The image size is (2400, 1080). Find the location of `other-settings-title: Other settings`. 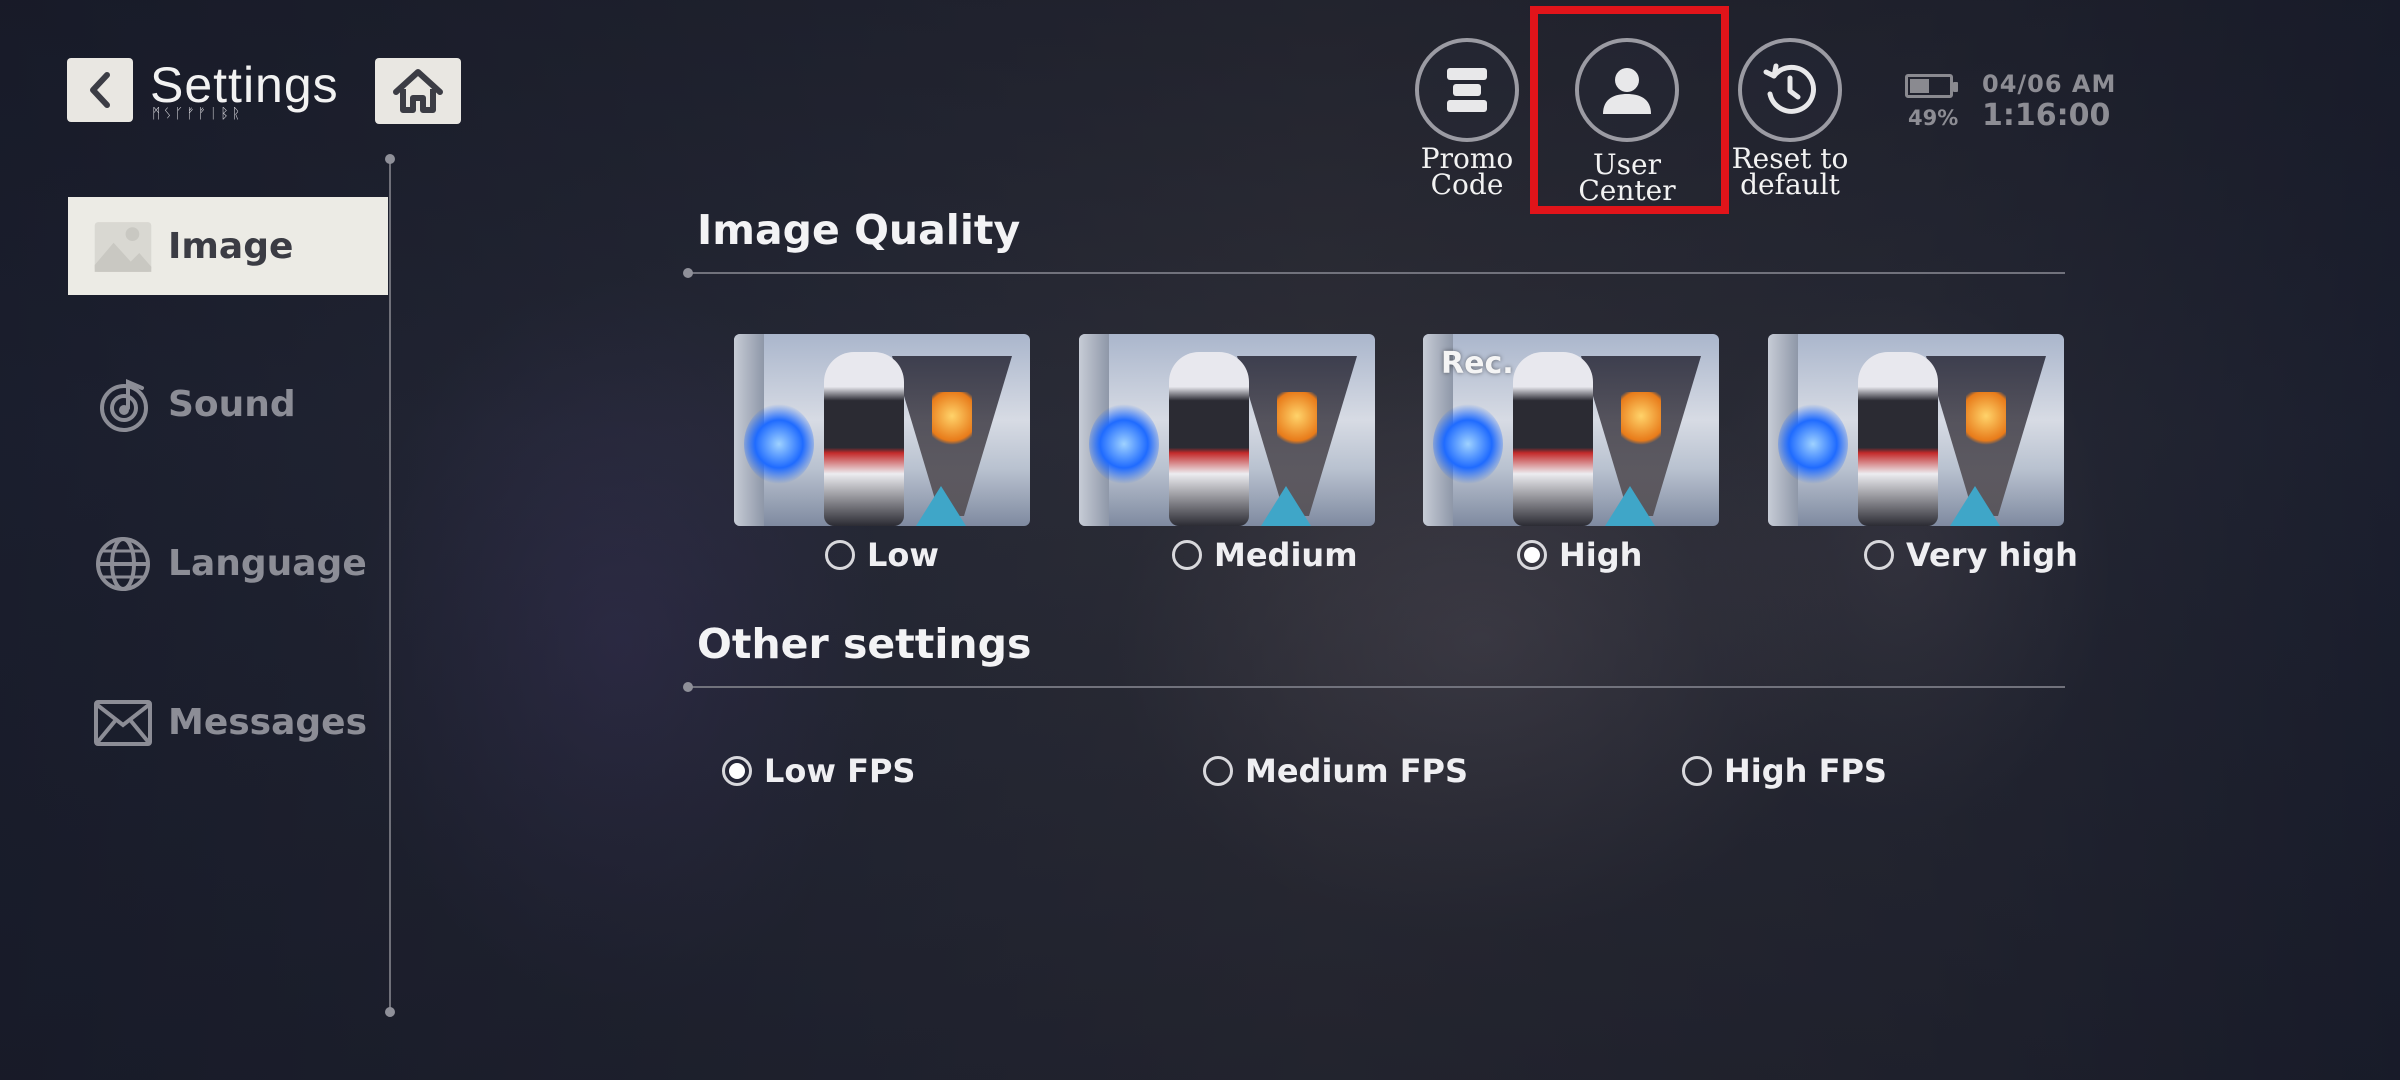

other-settings-title: Other settings is located at coordinates (864, 644).